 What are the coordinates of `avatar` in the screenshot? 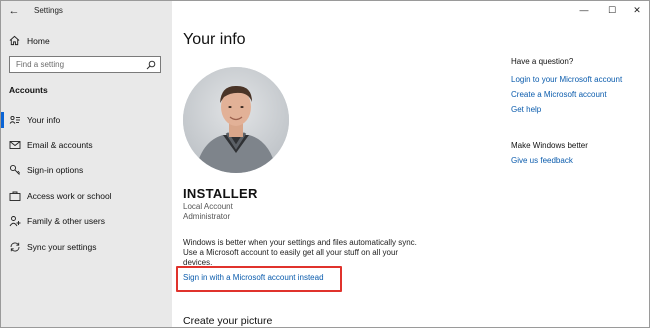 It's located at (236, 120).